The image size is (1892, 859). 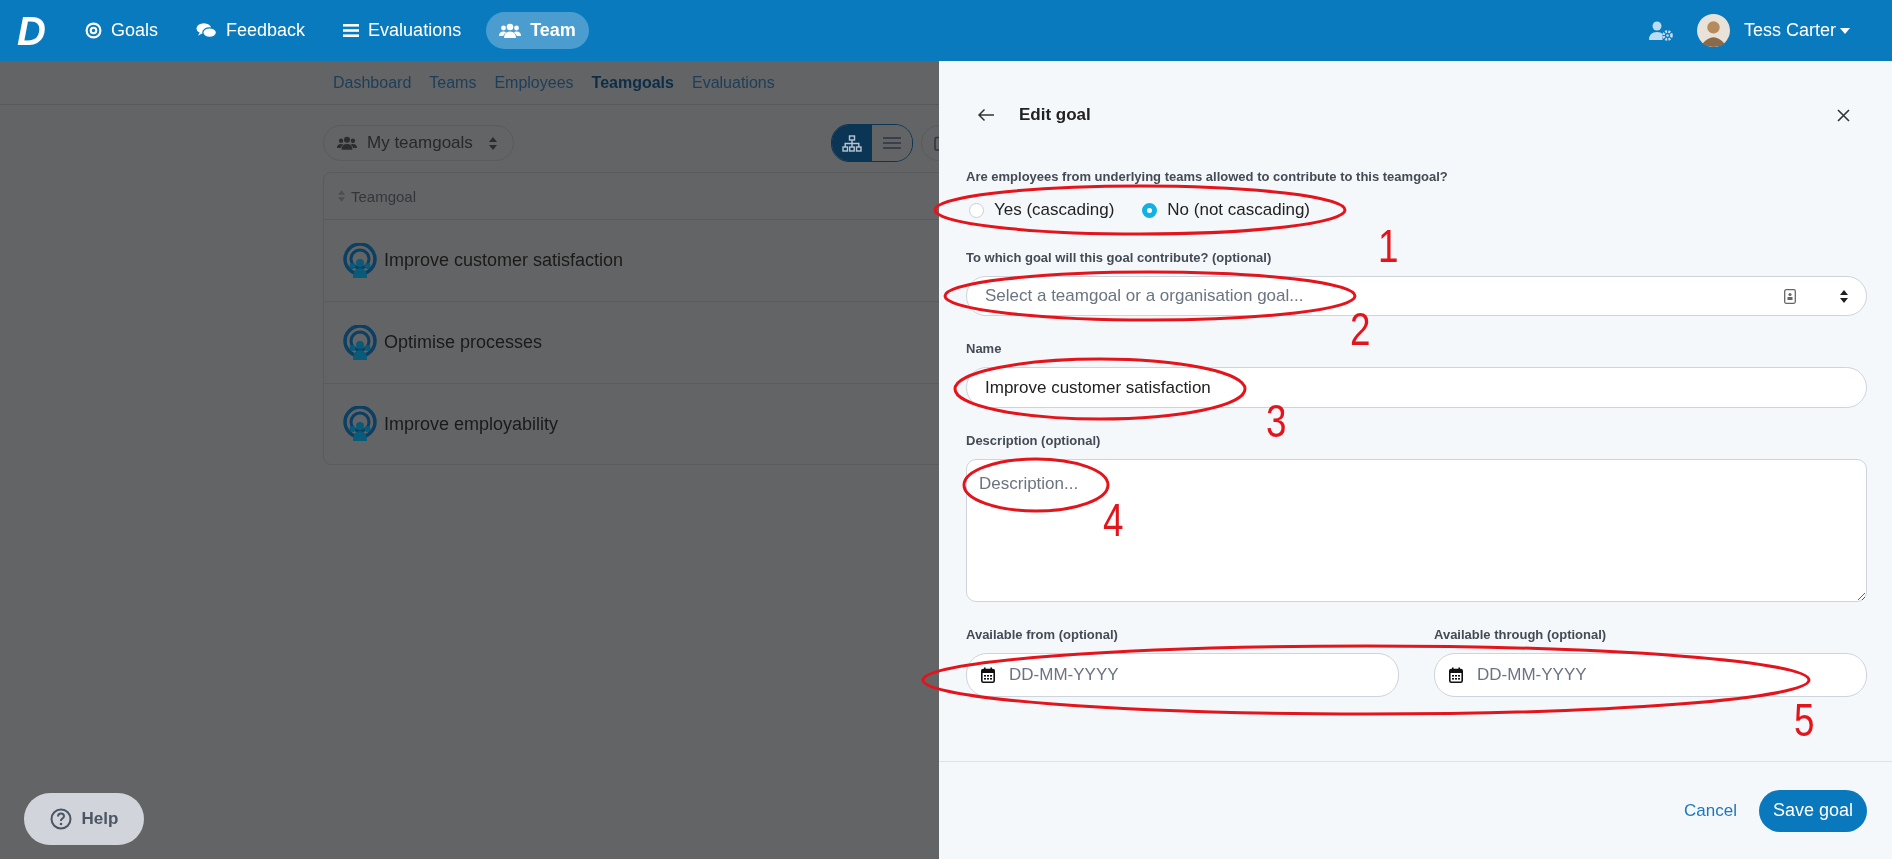 I want to click on team-filter-select: My teamgoals, so click(x=418, y=143).